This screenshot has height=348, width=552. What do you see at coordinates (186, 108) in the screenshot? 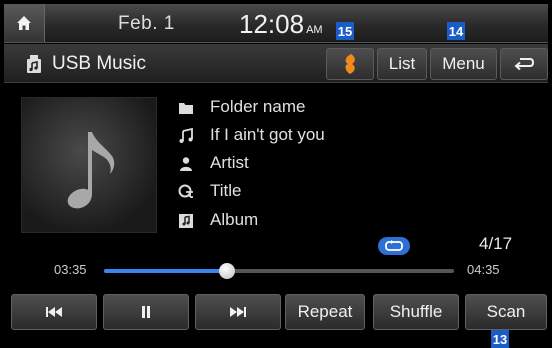
I see `folder-icon` at bounding box center [186, 108].